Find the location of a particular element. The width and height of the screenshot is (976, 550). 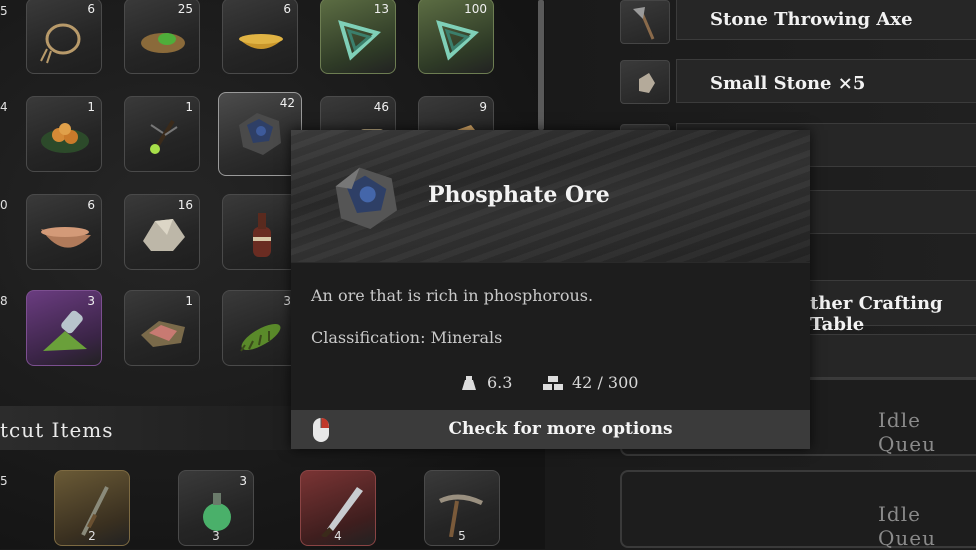

food-plate-icon is located at coordinates (65, 138).